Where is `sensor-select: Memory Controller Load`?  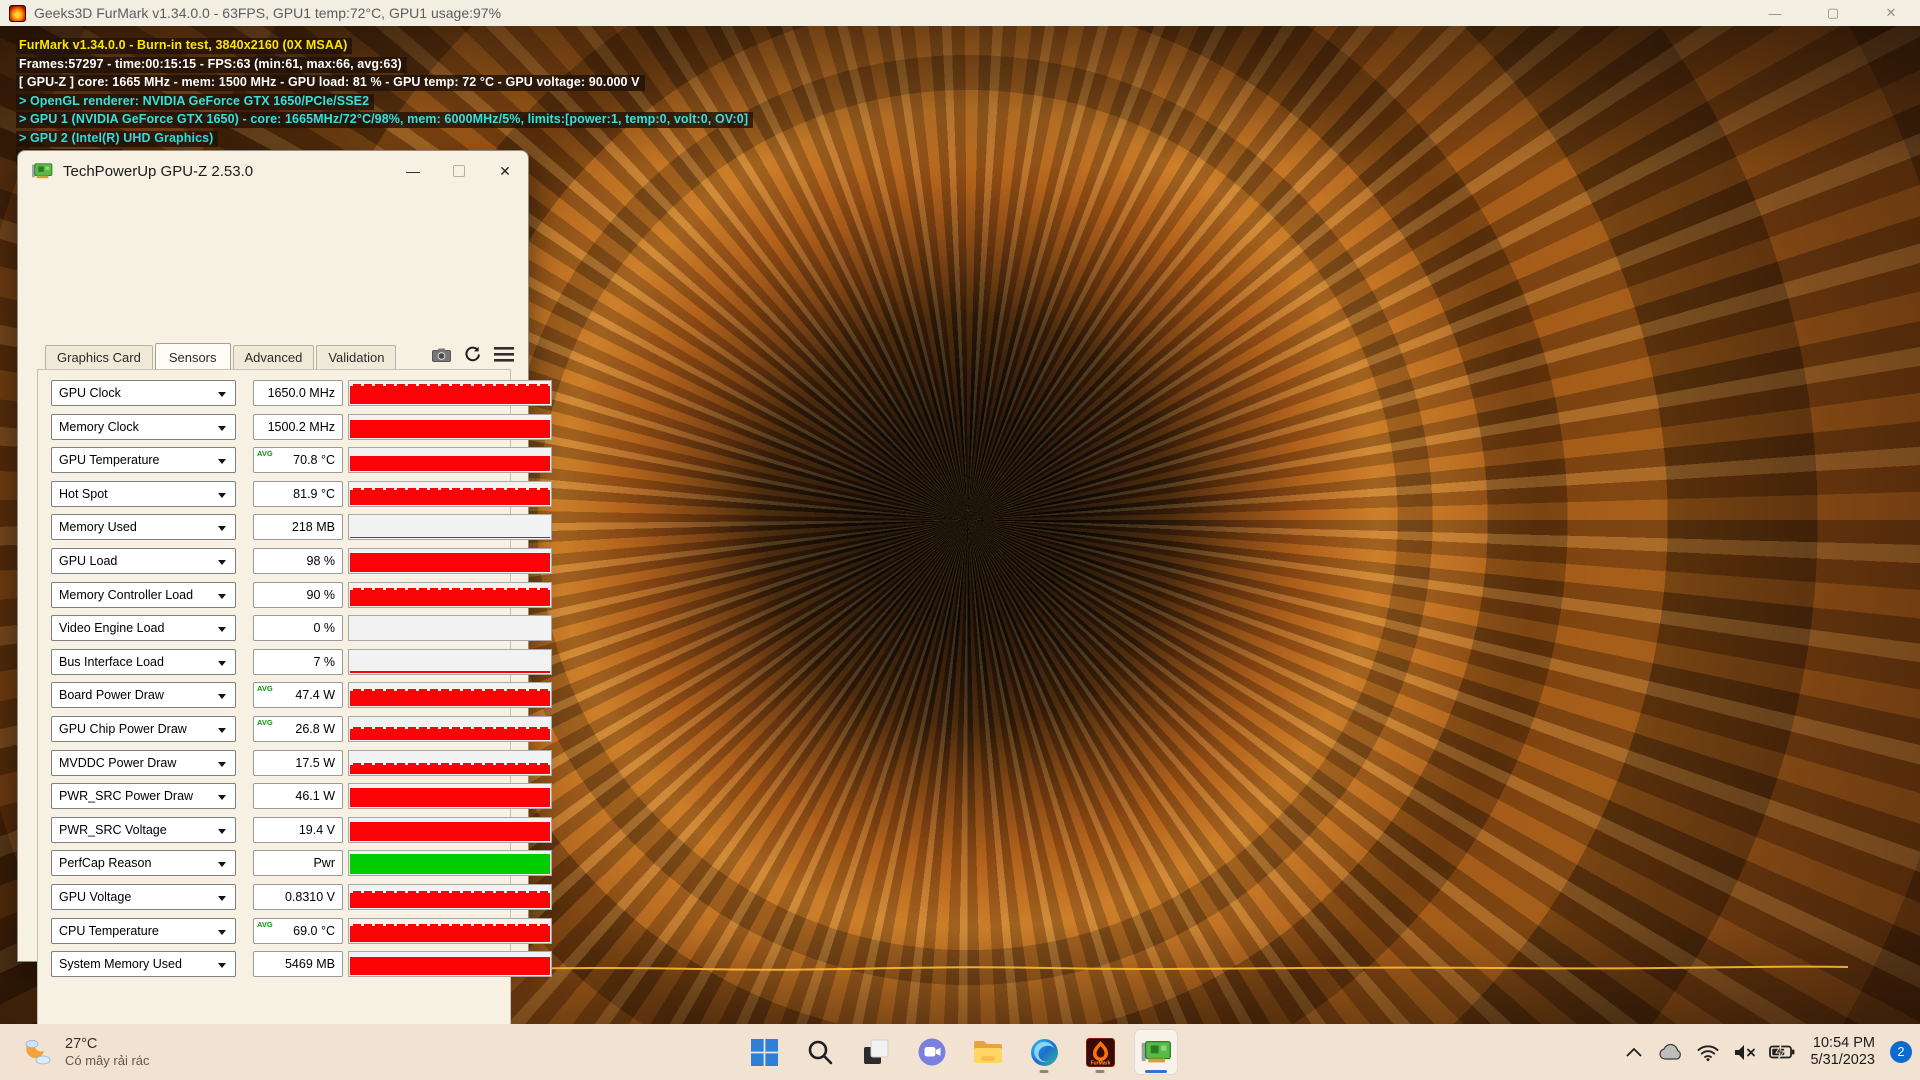 sensor-select: Memory Controller Load is located at coordinates (143, 594).